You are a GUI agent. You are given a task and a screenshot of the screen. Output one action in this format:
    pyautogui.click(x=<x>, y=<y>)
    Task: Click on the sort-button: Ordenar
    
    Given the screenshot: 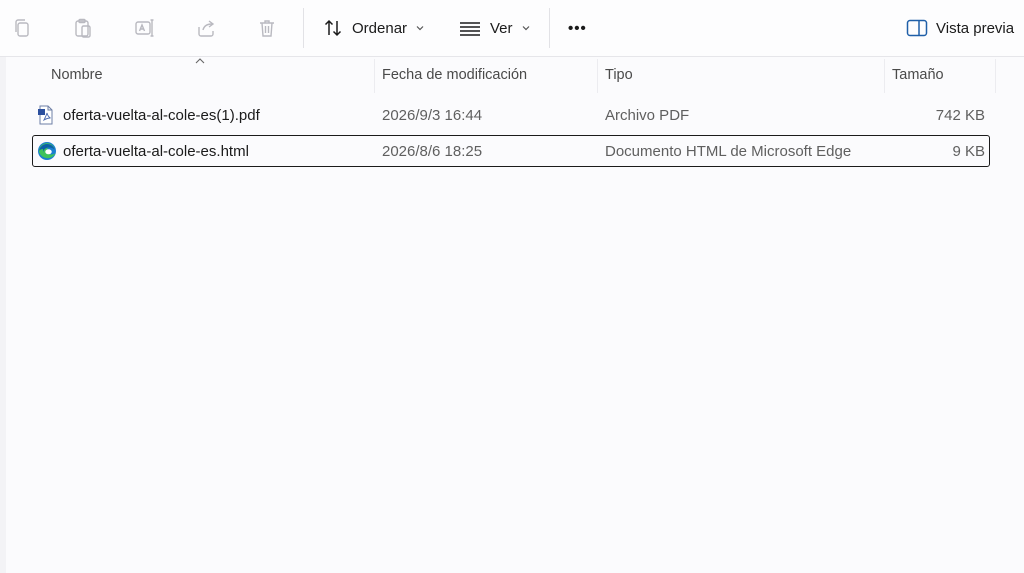 What is the action you would take?
    pyautogui.click(x=373, y=28)
    